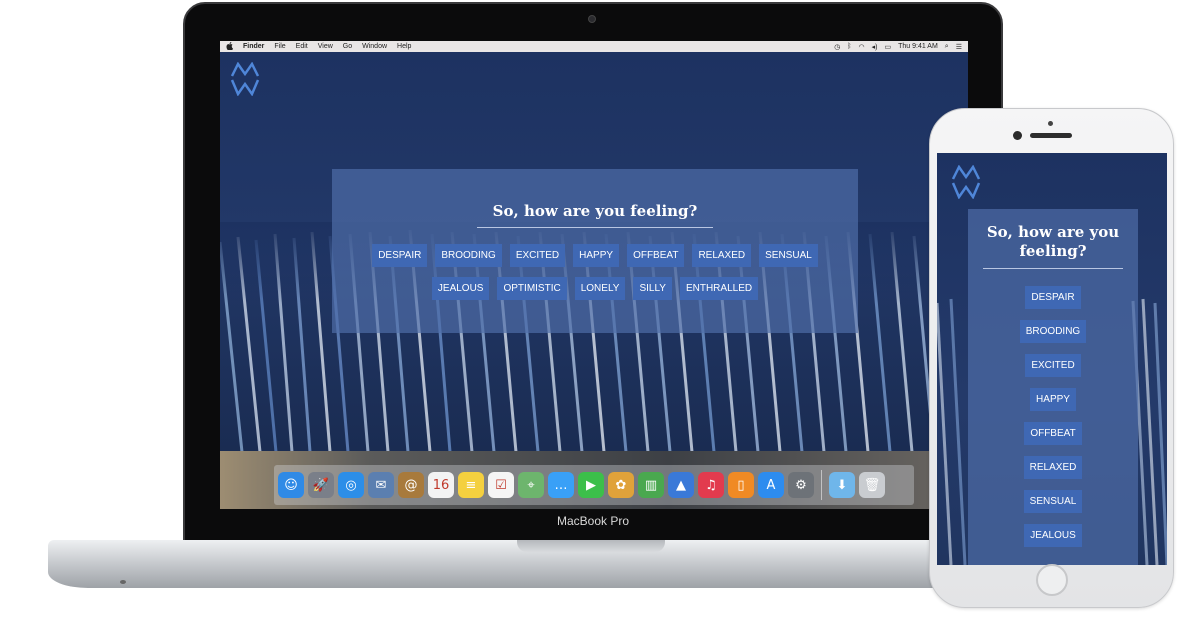 The width and height of the screenshot is (1200, 630). Describe the element at coordinates (381, 485) in the screenshot. I see `mail-icon: ✉` at that location.